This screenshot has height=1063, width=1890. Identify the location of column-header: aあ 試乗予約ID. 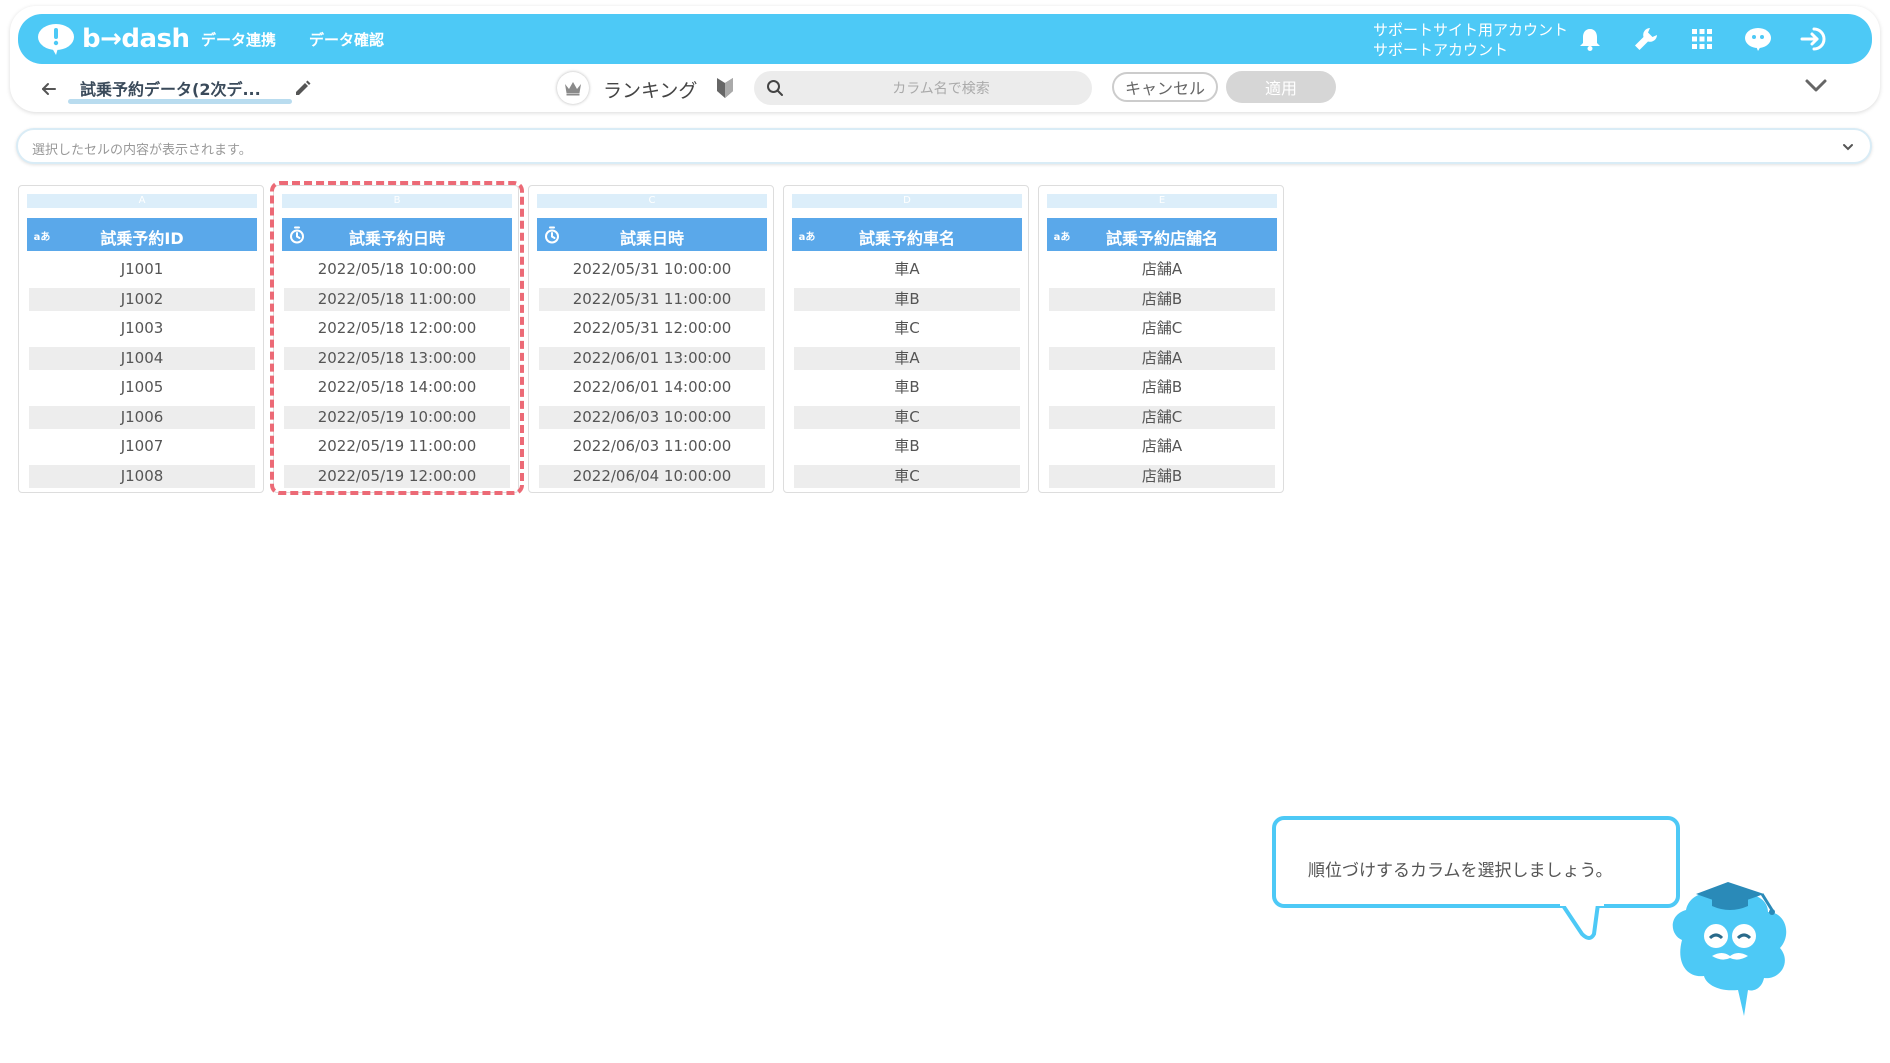
(142, 234).